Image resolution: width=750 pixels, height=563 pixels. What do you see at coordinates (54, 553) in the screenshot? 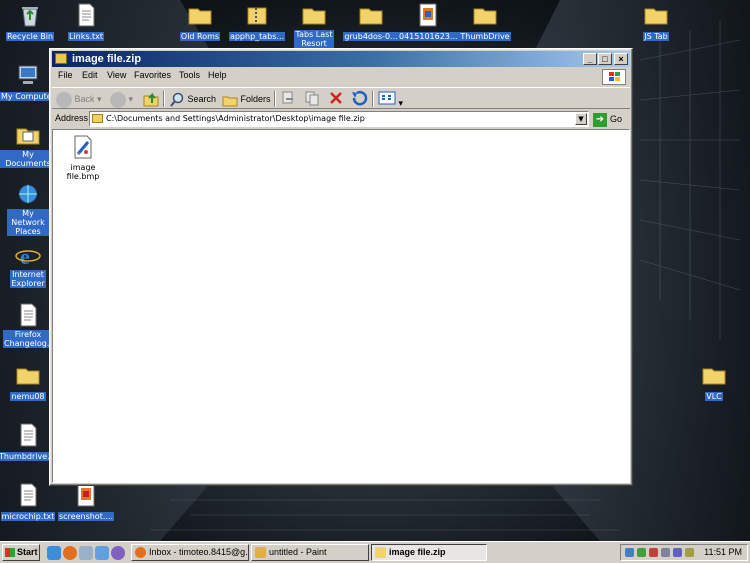
I see `quicklaunch-desktop-icon` at bounding box center [54, 553].